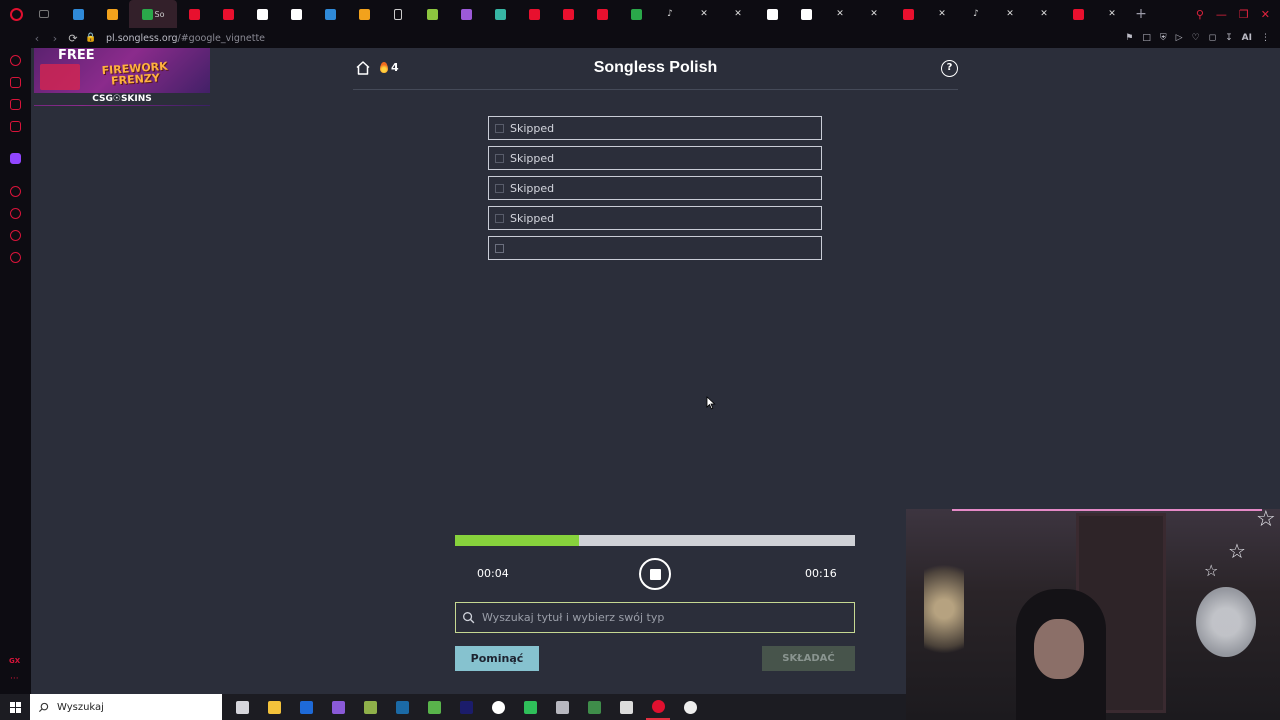  What do you see at coordinates (15, 158) in the screenshot?
I see `twitch-icon` at bounding box center [15, 158].